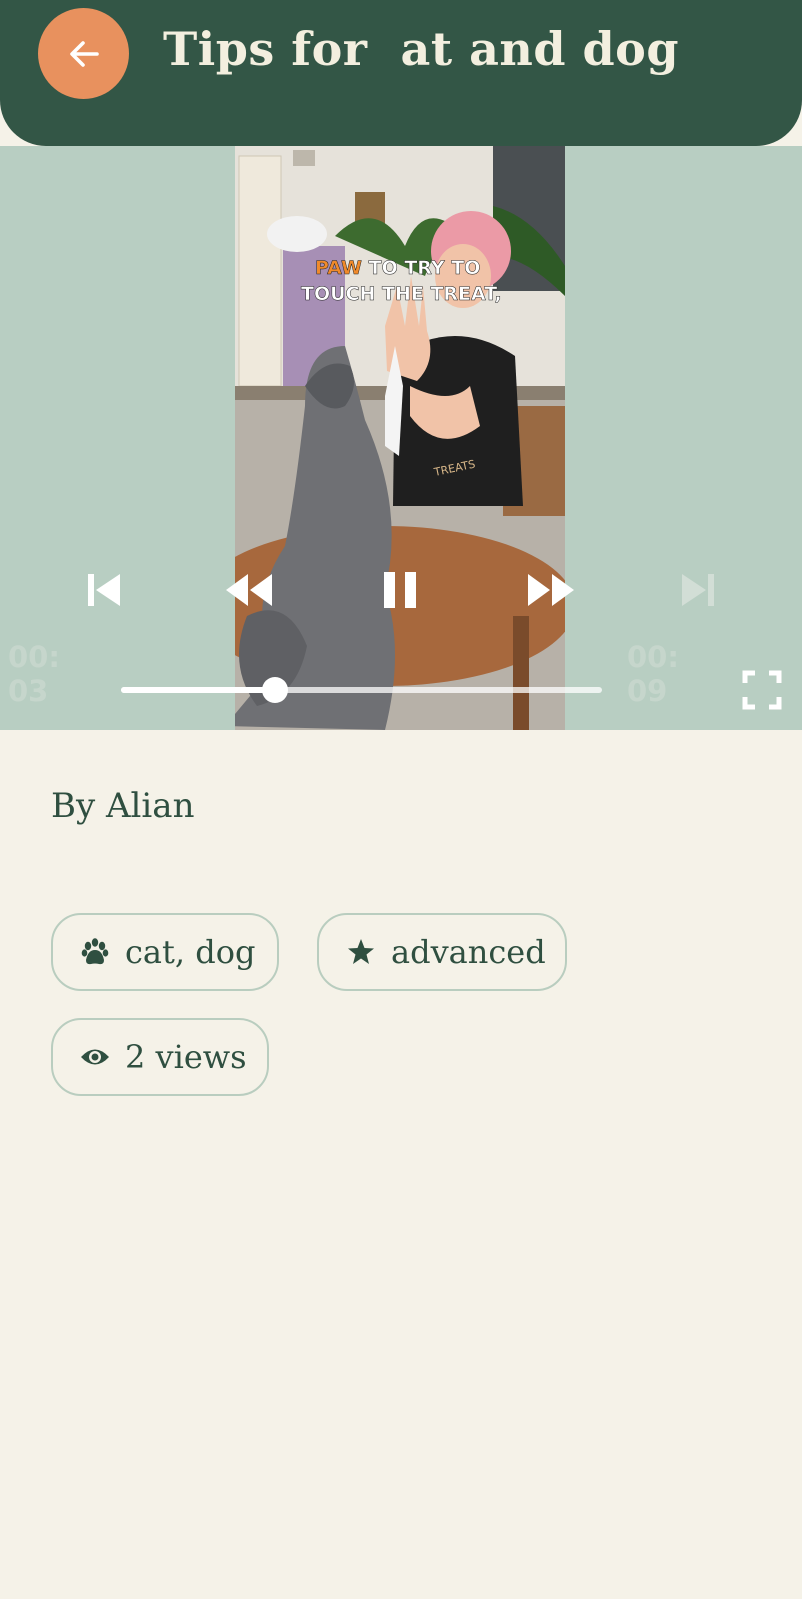 The width and height of the screenshot is (802, 1599). Describe the element at coordinates (401, 294) in the screenshot. I see `caption-line-2: TOUCH THE TREAT,` at that location.